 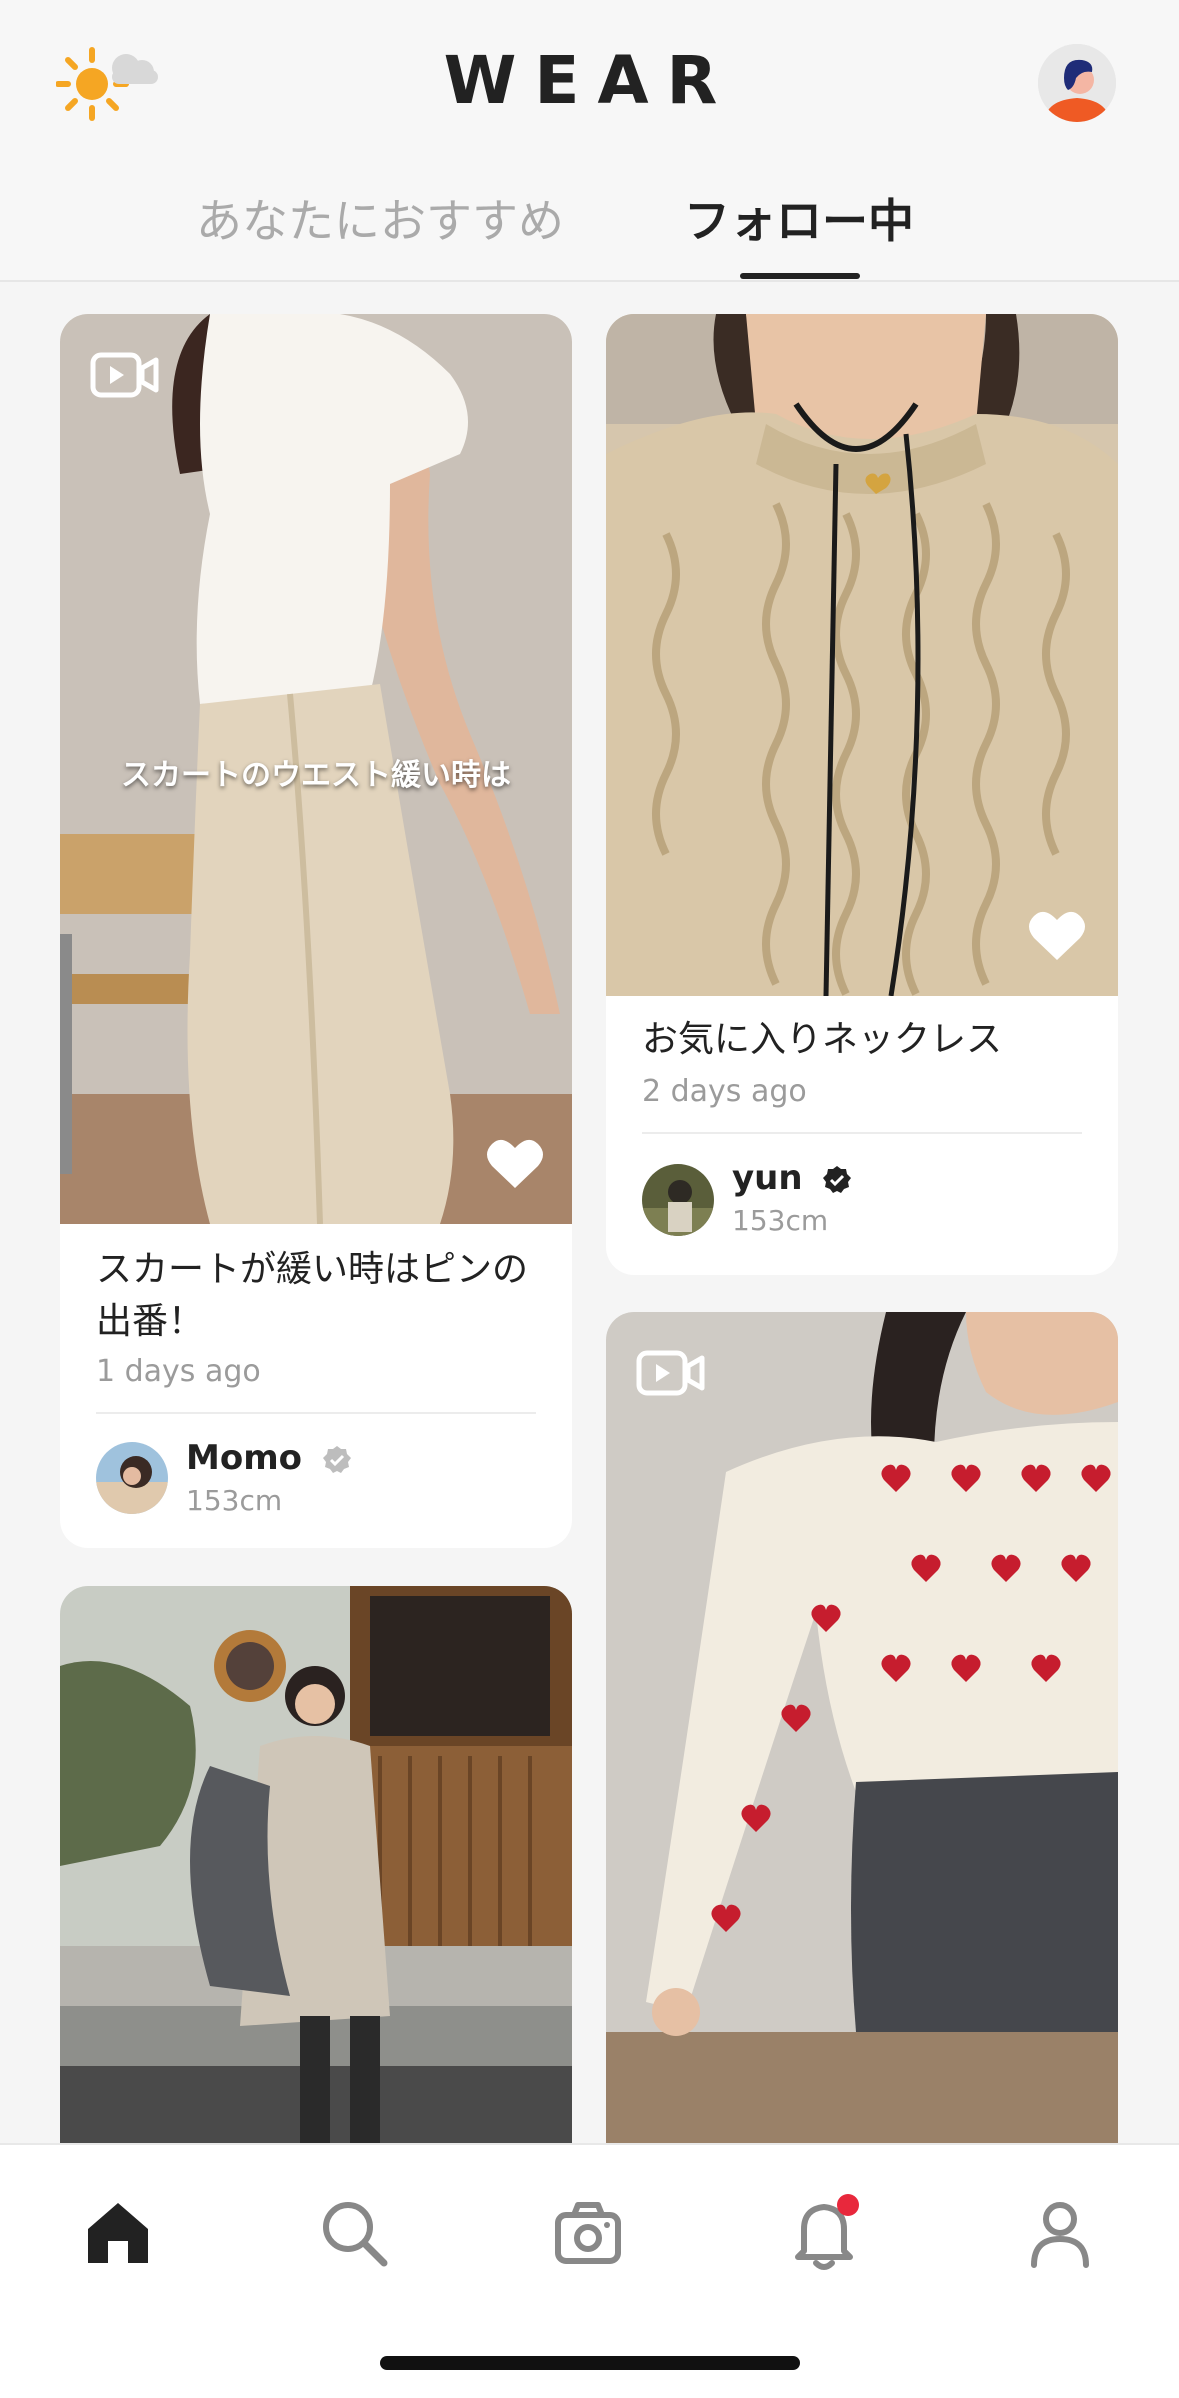 I want to click on app-logo: WEAR, so click(x=589, y=80).